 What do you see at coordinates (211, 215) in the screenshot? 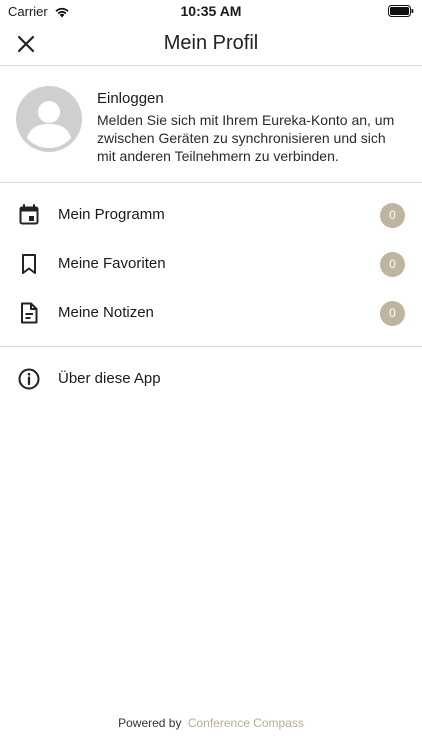
I see `menu-item-programm: Mein Programm 0` at bounding box center [211, 215].